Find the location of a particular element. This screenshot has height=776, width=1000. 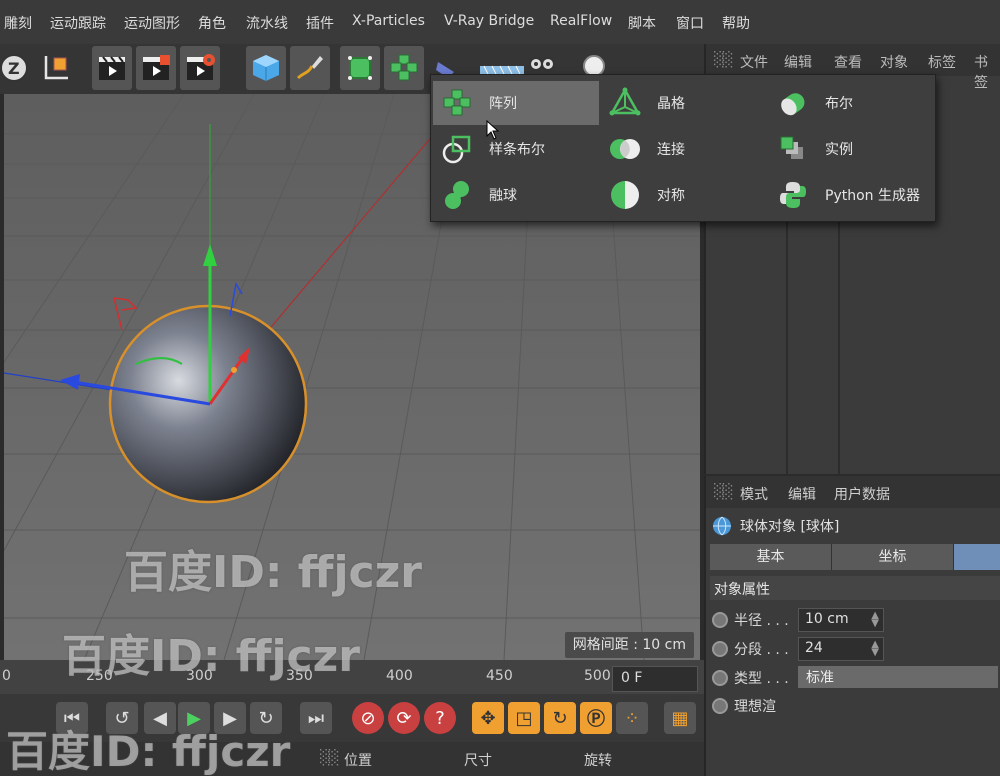

menu-window: 窗口 is located at coordinates (690, 23).